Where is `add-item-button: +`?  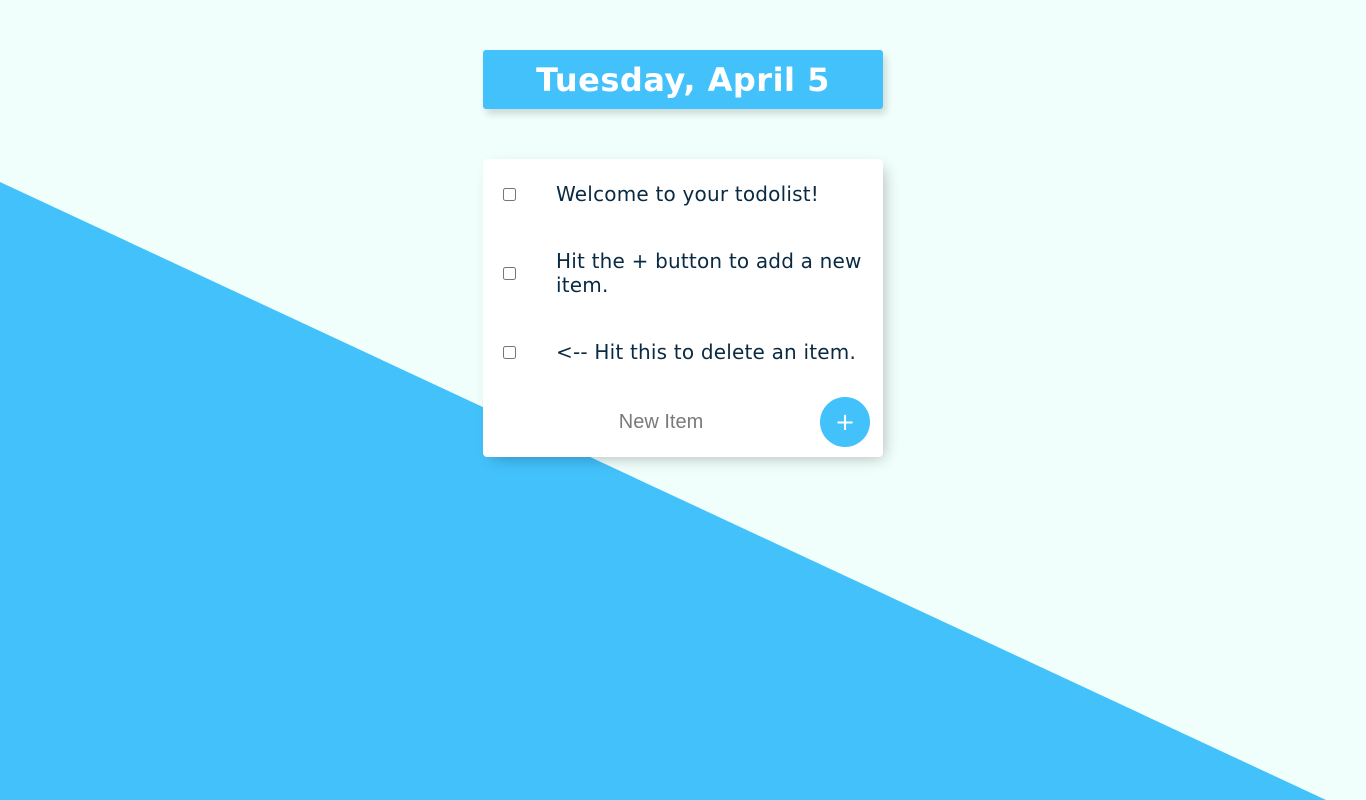 add-item-button: + is located at coordinates (845, 422).